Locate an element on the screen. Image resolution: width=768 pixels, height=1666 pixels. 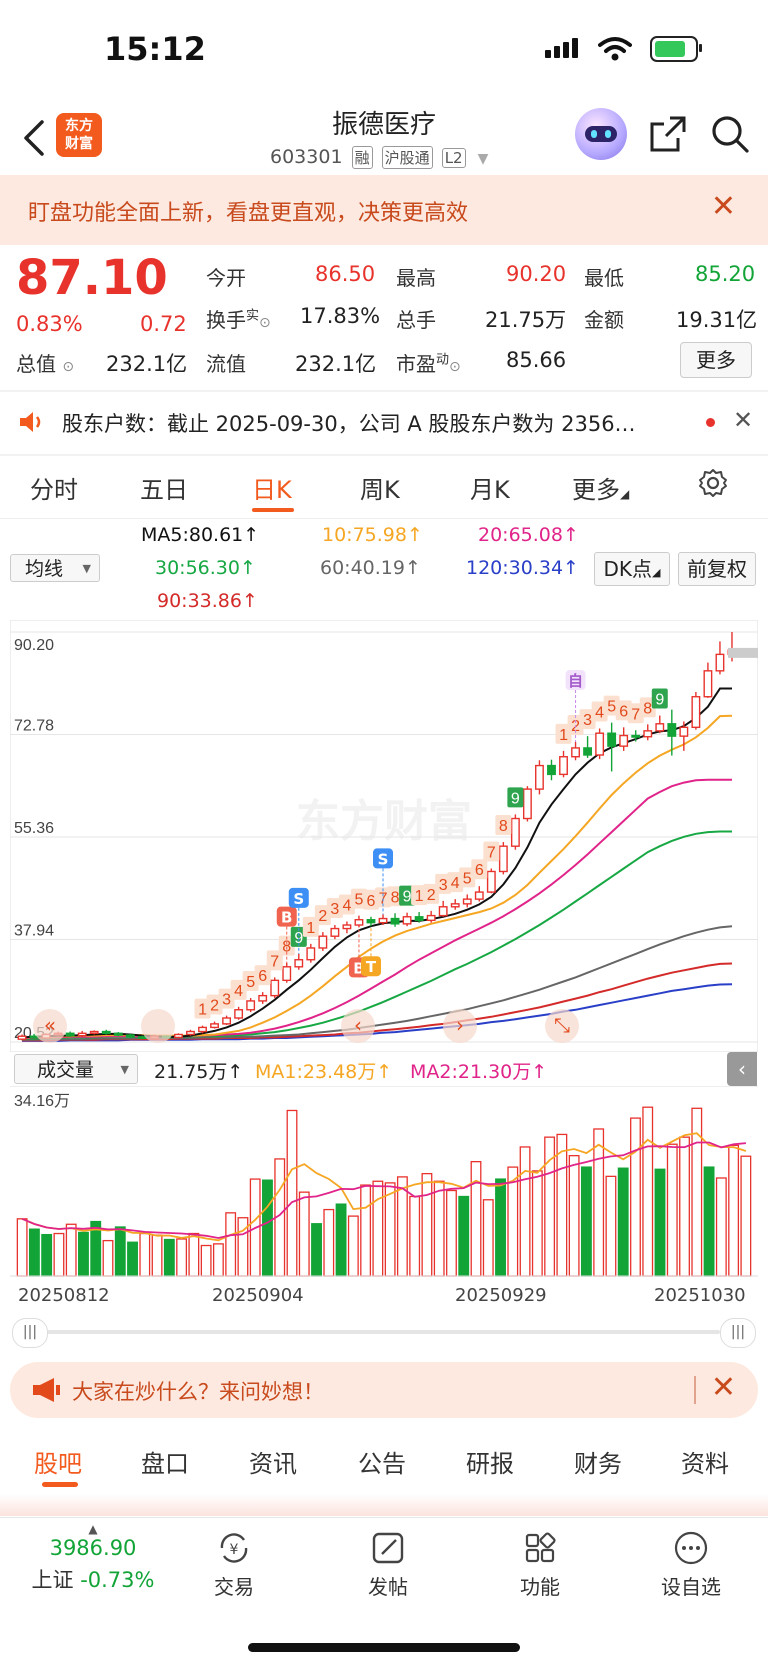
price-marker is located at coordinates (743, 652).